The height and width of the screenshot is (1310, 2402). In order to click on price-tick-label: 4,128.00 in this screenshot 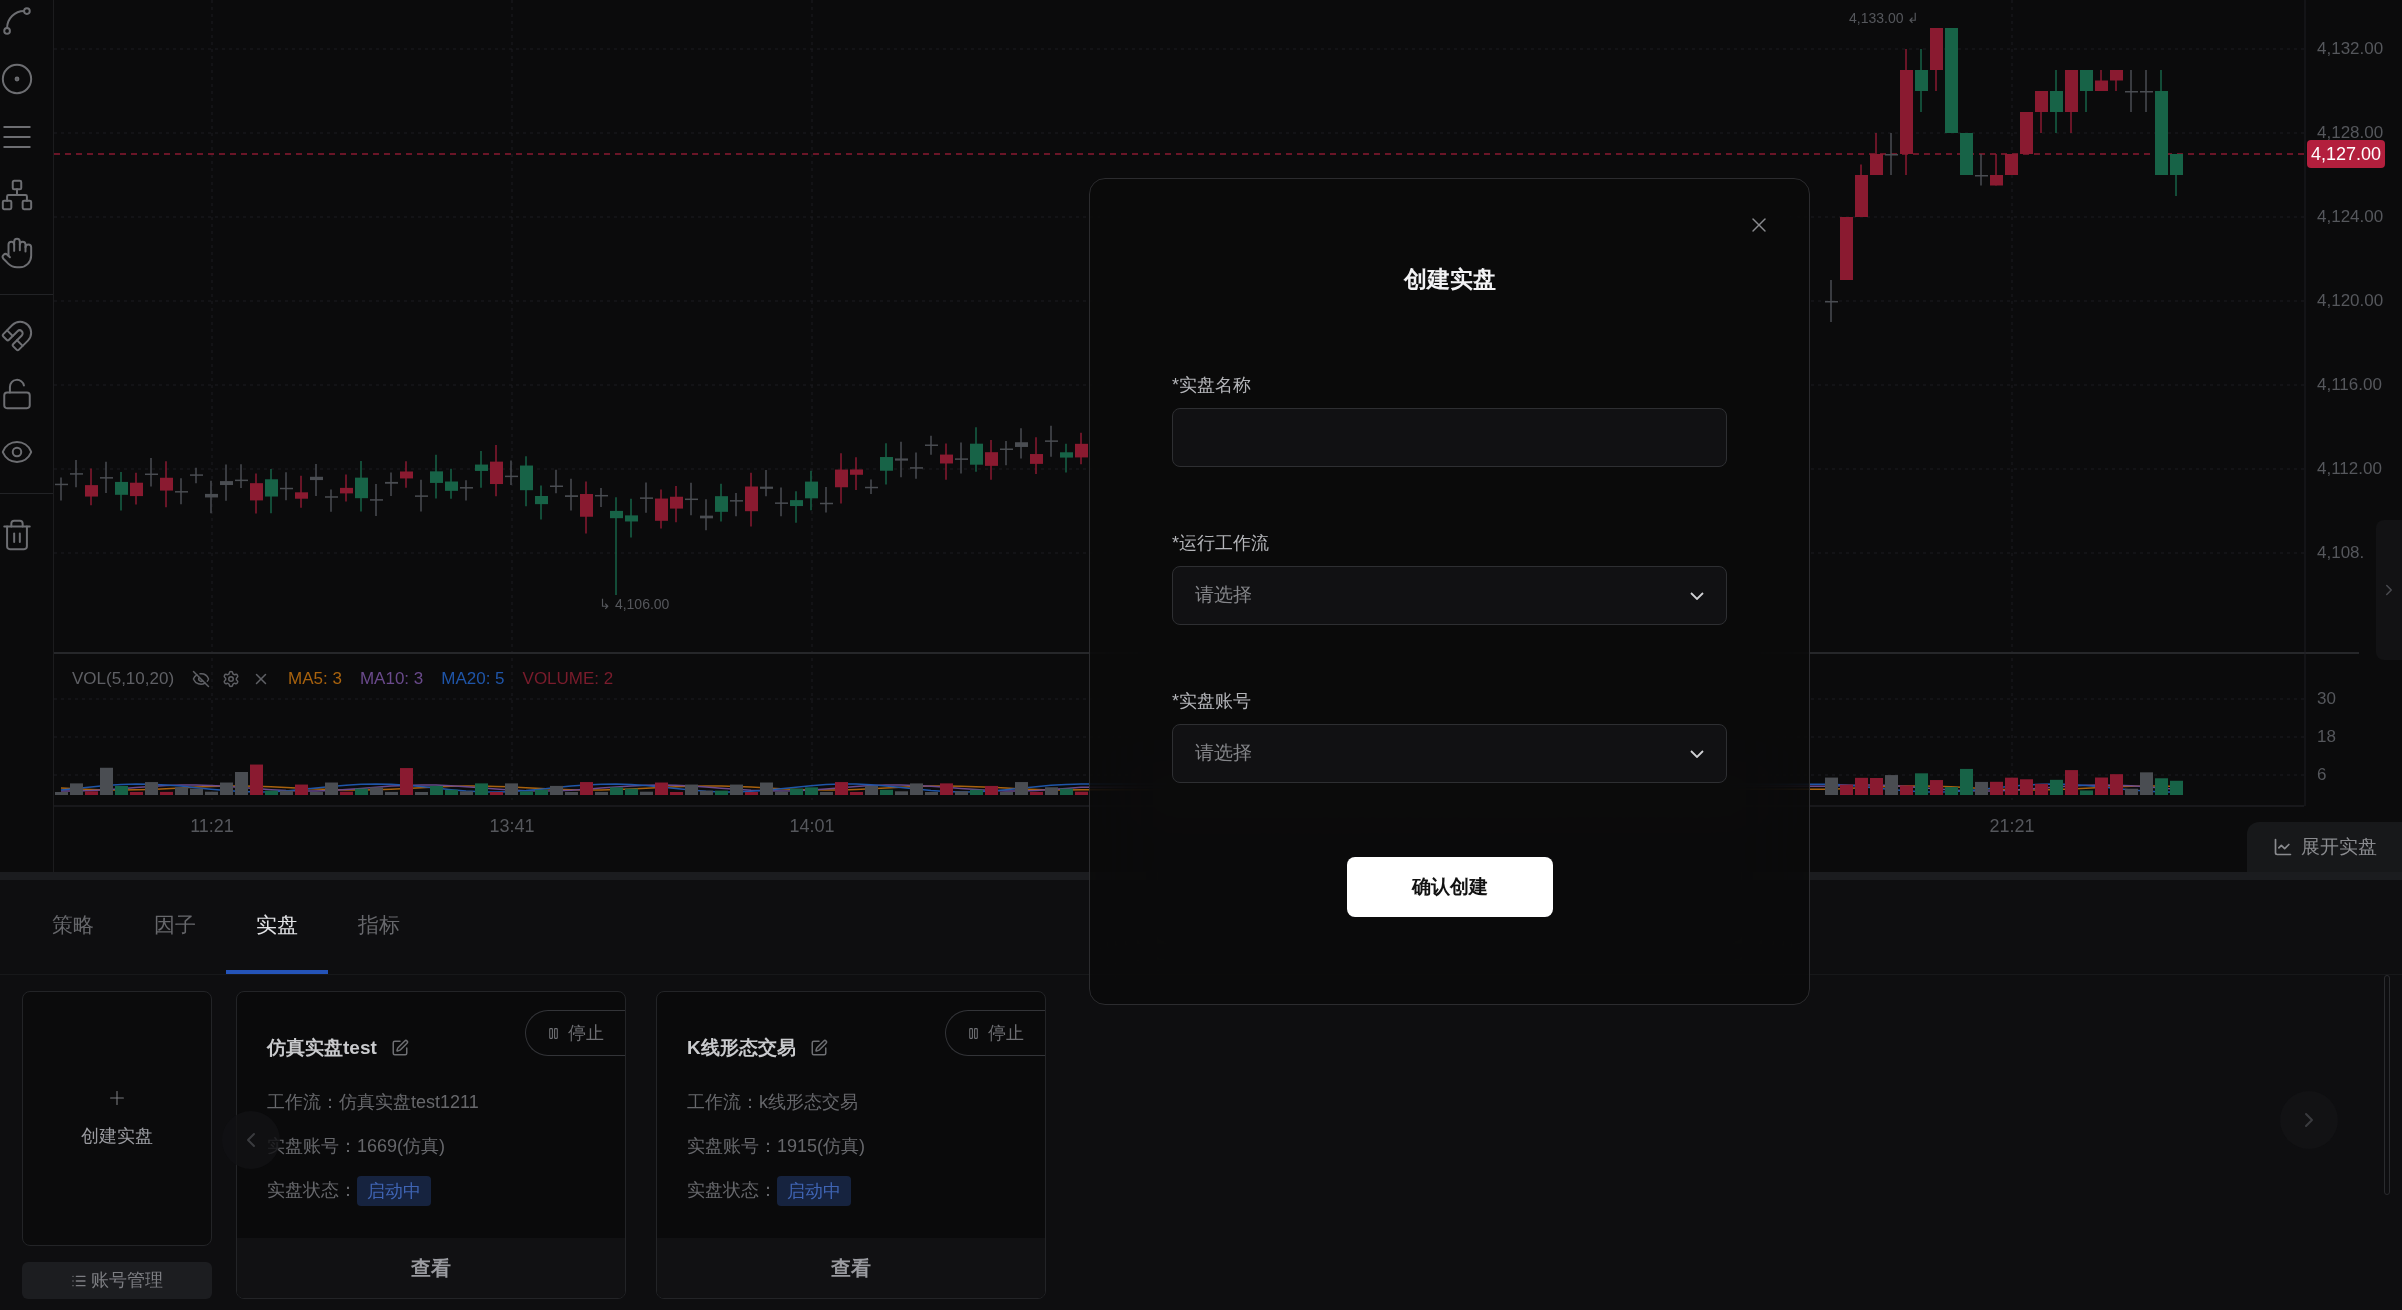, I will do `click(2350, 133)`.